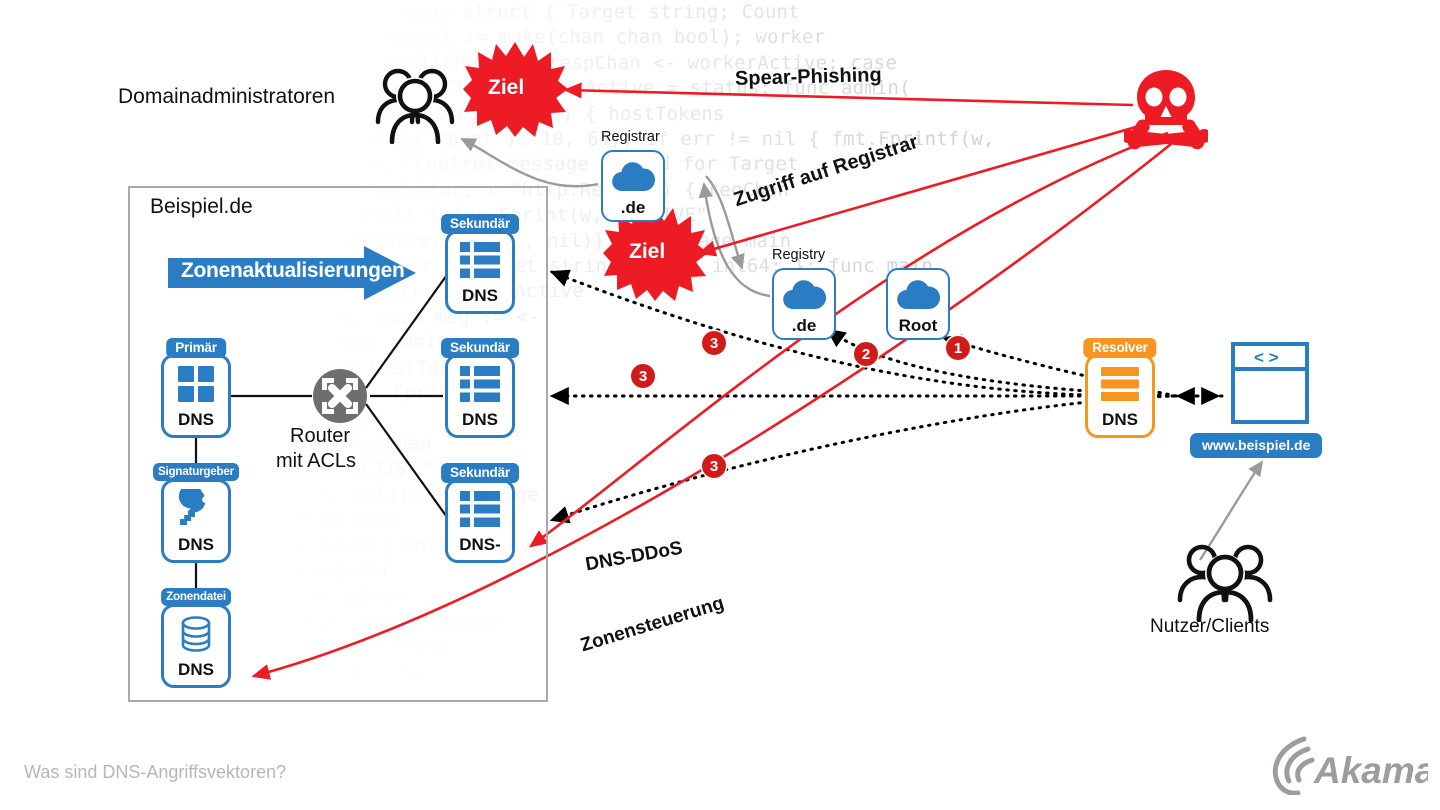 This screenshot has width=1440, height=810. I want to click on node-role-label: Zonendatei, so click(196, 597).